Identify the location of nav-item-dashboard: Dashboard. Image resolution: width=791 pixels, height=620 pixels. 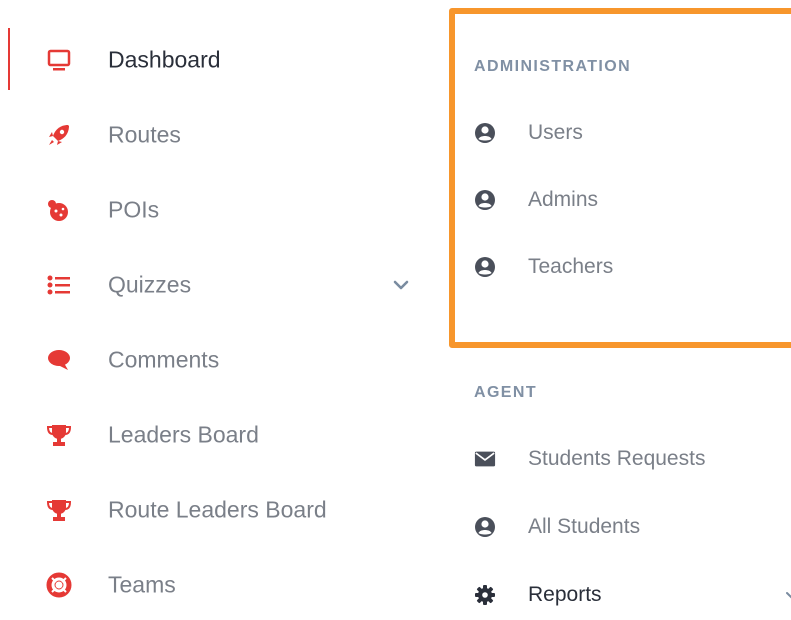
(215, 60).